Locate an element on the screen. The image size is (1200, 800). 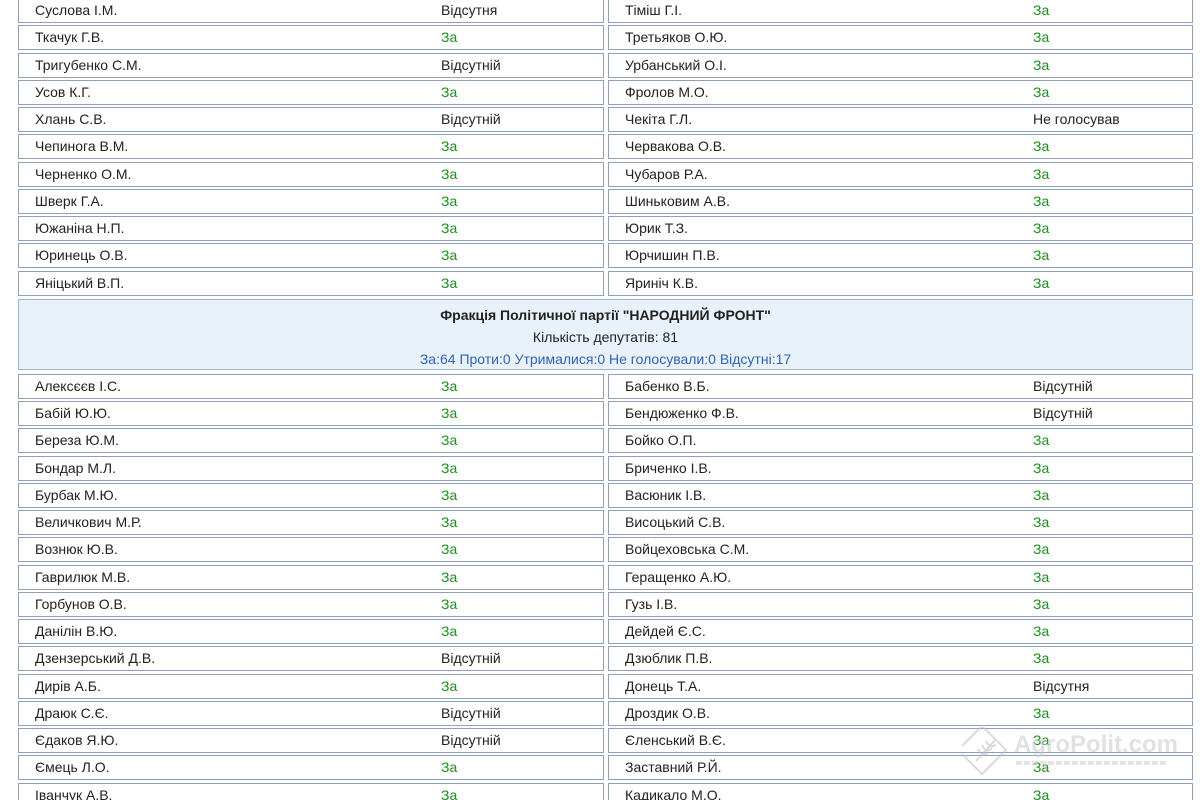
deputy-name: Бабенко В.Б. is located at coordinates (667, 385).